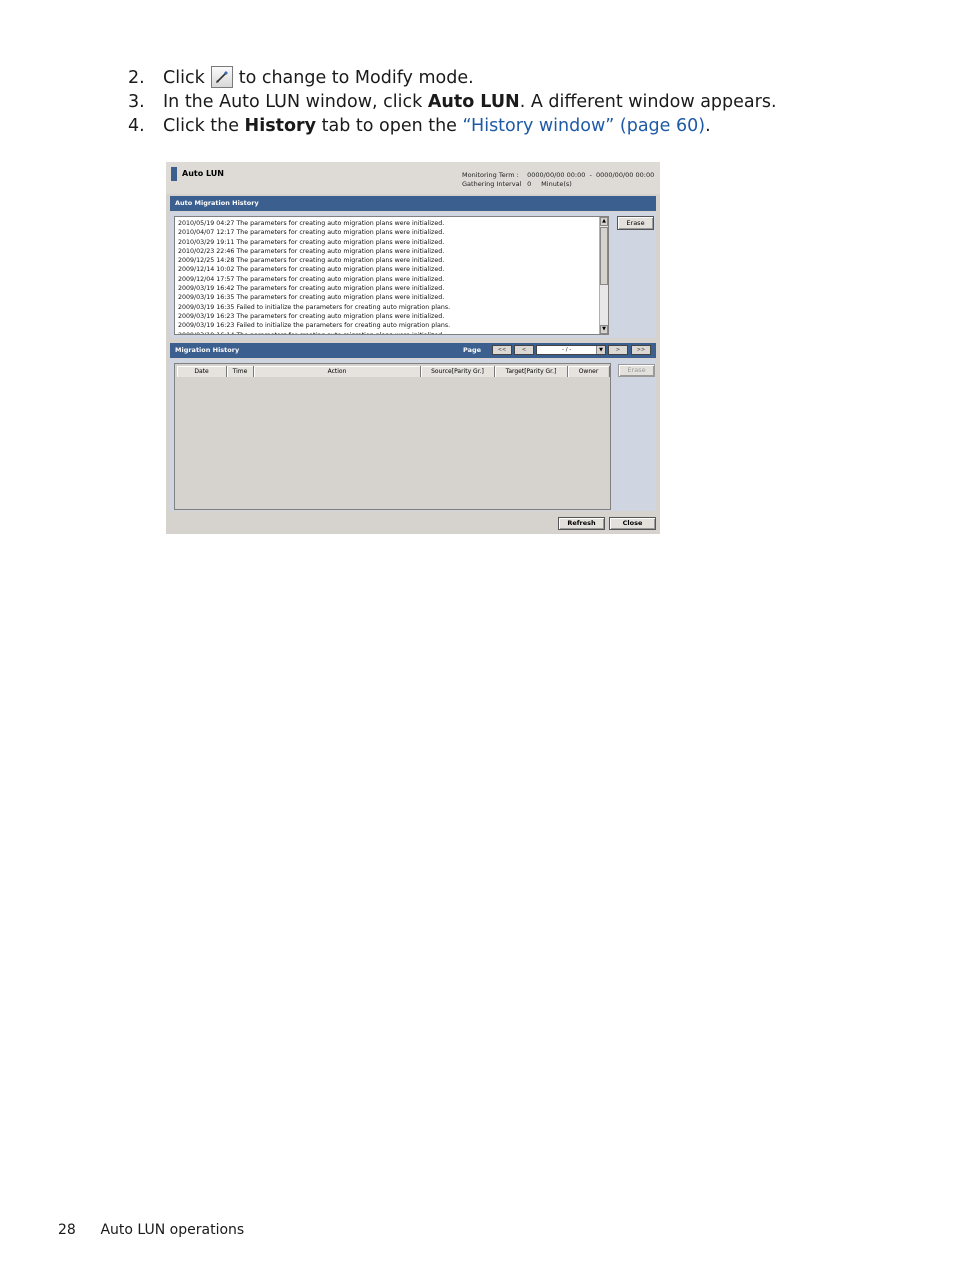 This screenshot has width=954, height=1271. I want to click on monitoring-term-label: Monitoring Term :, so click(490, 175).